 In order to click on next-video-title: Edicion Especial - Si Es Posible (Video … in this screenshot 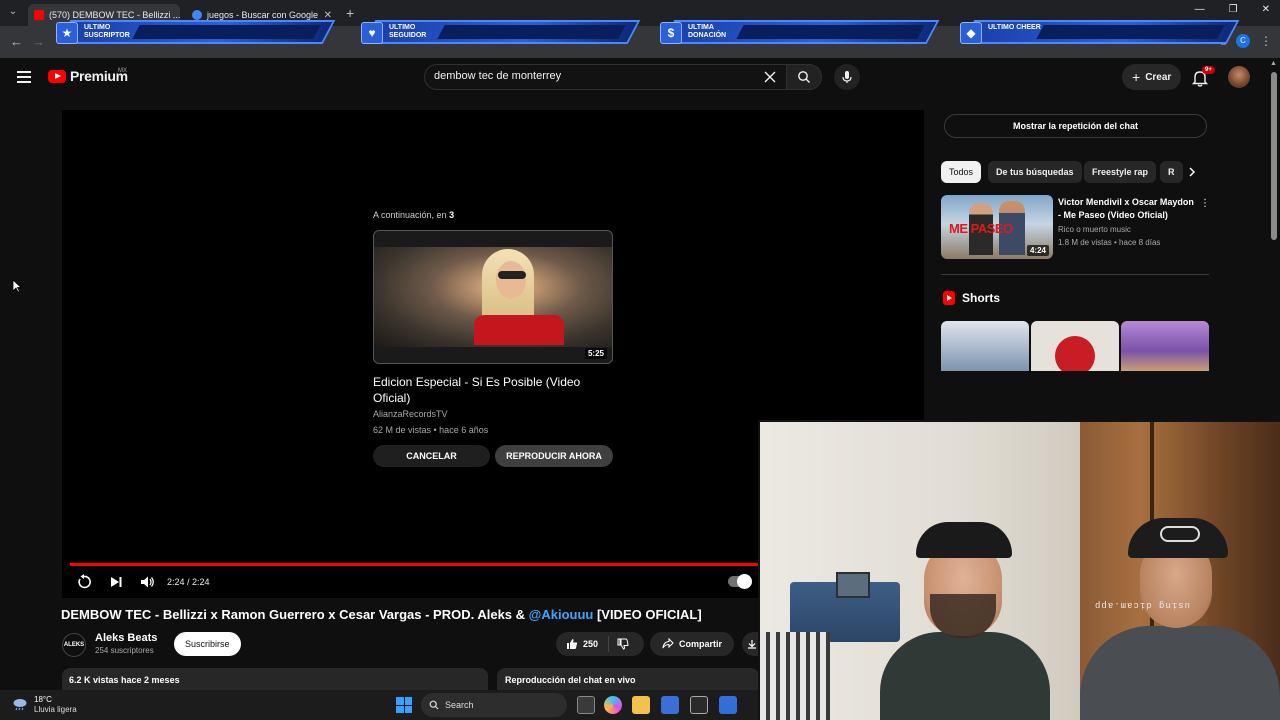, I will do `click(493, 390)`.